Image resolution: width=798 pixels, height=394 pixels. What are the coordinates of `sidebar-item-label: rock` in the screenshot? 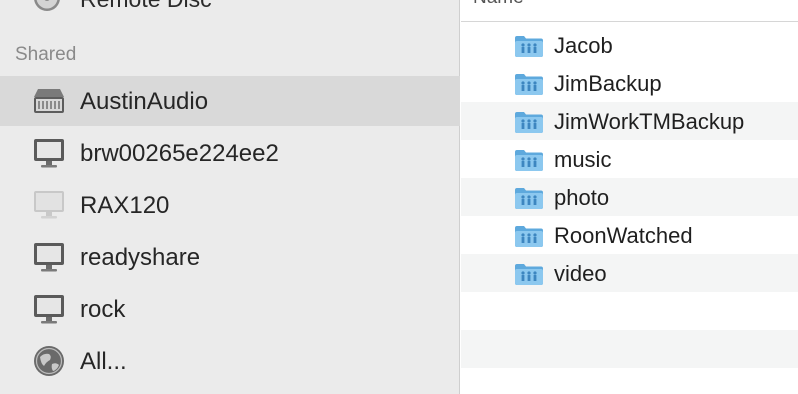 It's located at (103, 309).